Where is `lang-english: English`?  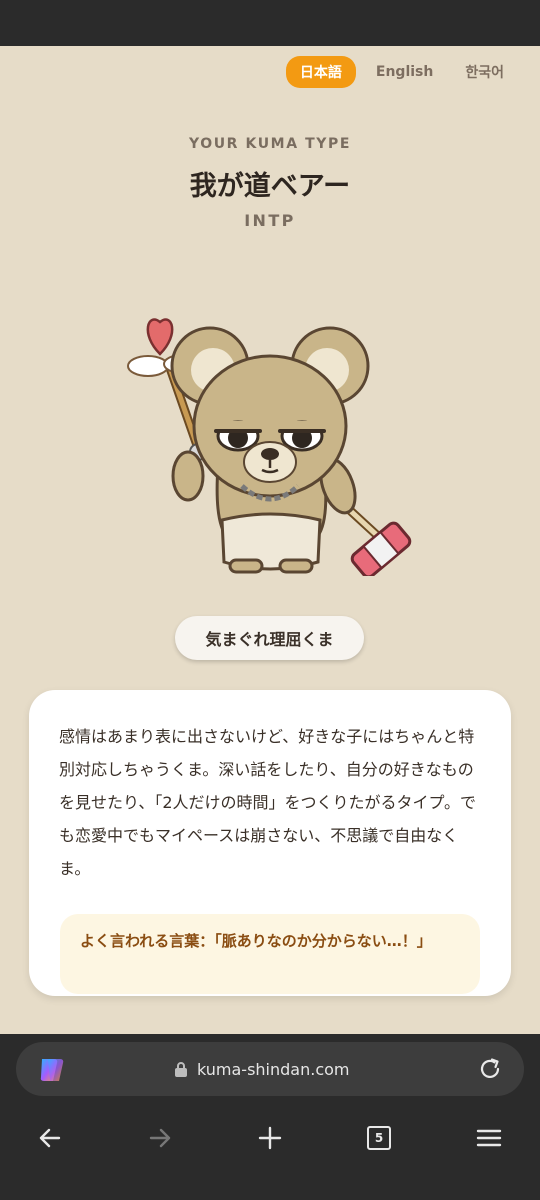 lang-english: English is located at coordinates (404, 72).